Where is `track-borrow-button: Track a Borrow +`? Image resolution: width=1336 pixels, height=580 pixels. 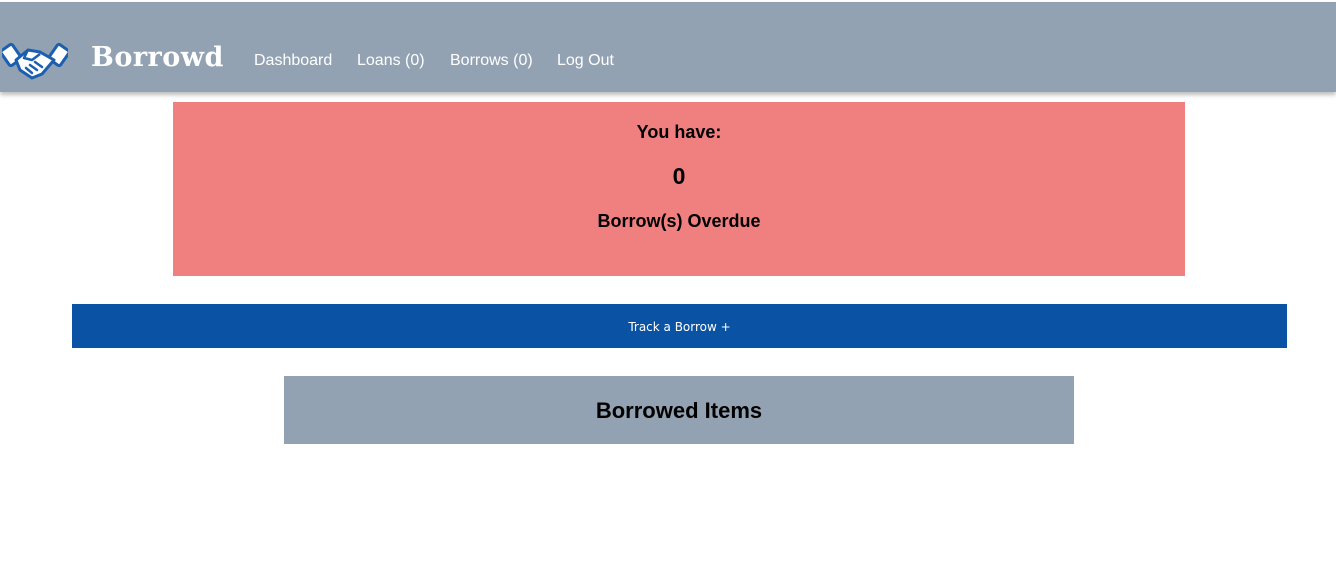 track-borrow-button: Track a Borrow + is located at coordinates (679, 326).